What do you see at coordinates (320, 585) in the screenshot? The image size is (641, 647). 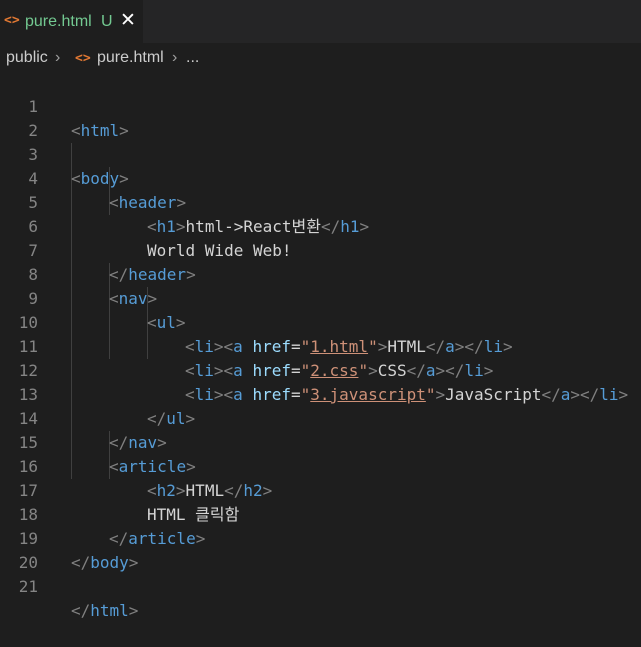 I see `code-line: 21 </html>` at bounding box center [320, 585].